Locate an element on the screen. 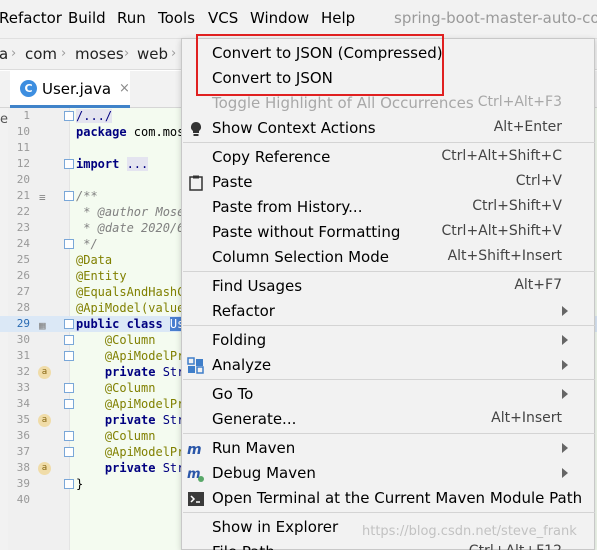 This screenshot has width=597, height=550. menu-item-find-usages: Find Usages Alt+F7 is located at coordinates (388, 286).